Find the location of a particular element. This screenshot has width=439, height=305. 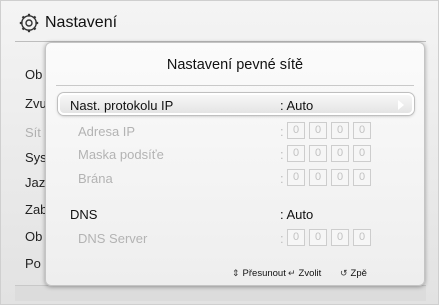

ip-address-row: Adresa IP : 0 0 0 0 is located at coordinates (236, 131).